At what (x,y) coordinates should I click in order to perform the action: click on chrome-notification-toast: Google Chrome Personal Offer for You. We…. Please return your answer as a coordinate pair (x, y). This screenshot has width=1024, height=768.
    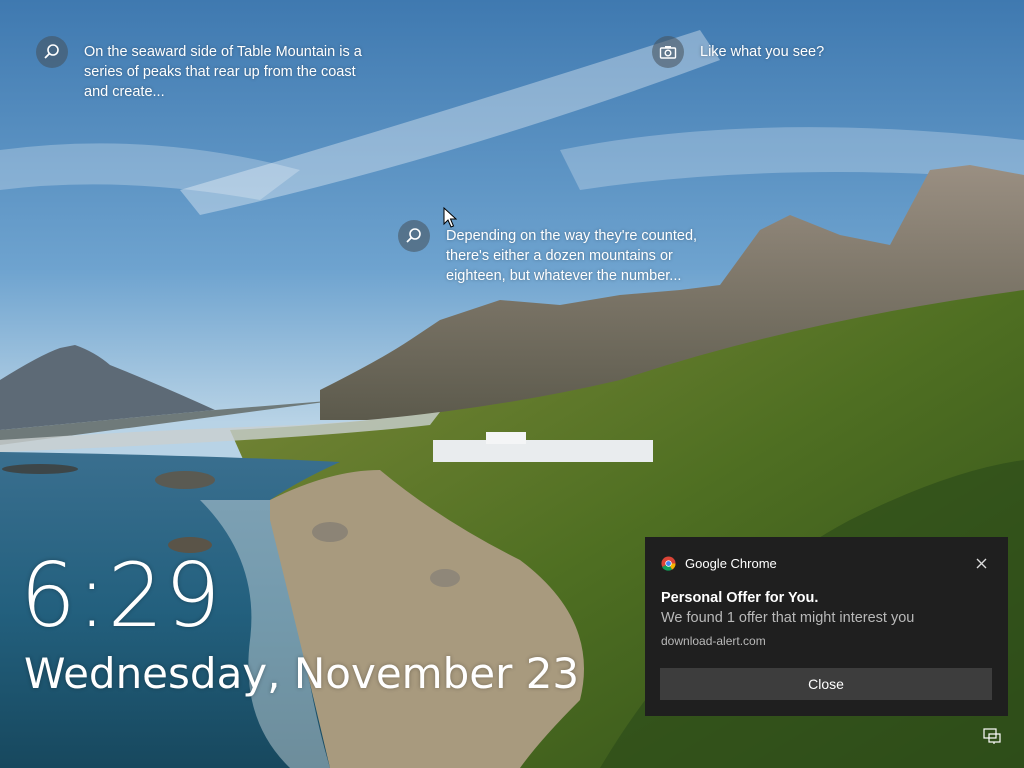
    Looking at the image, I should click on (826, 626).